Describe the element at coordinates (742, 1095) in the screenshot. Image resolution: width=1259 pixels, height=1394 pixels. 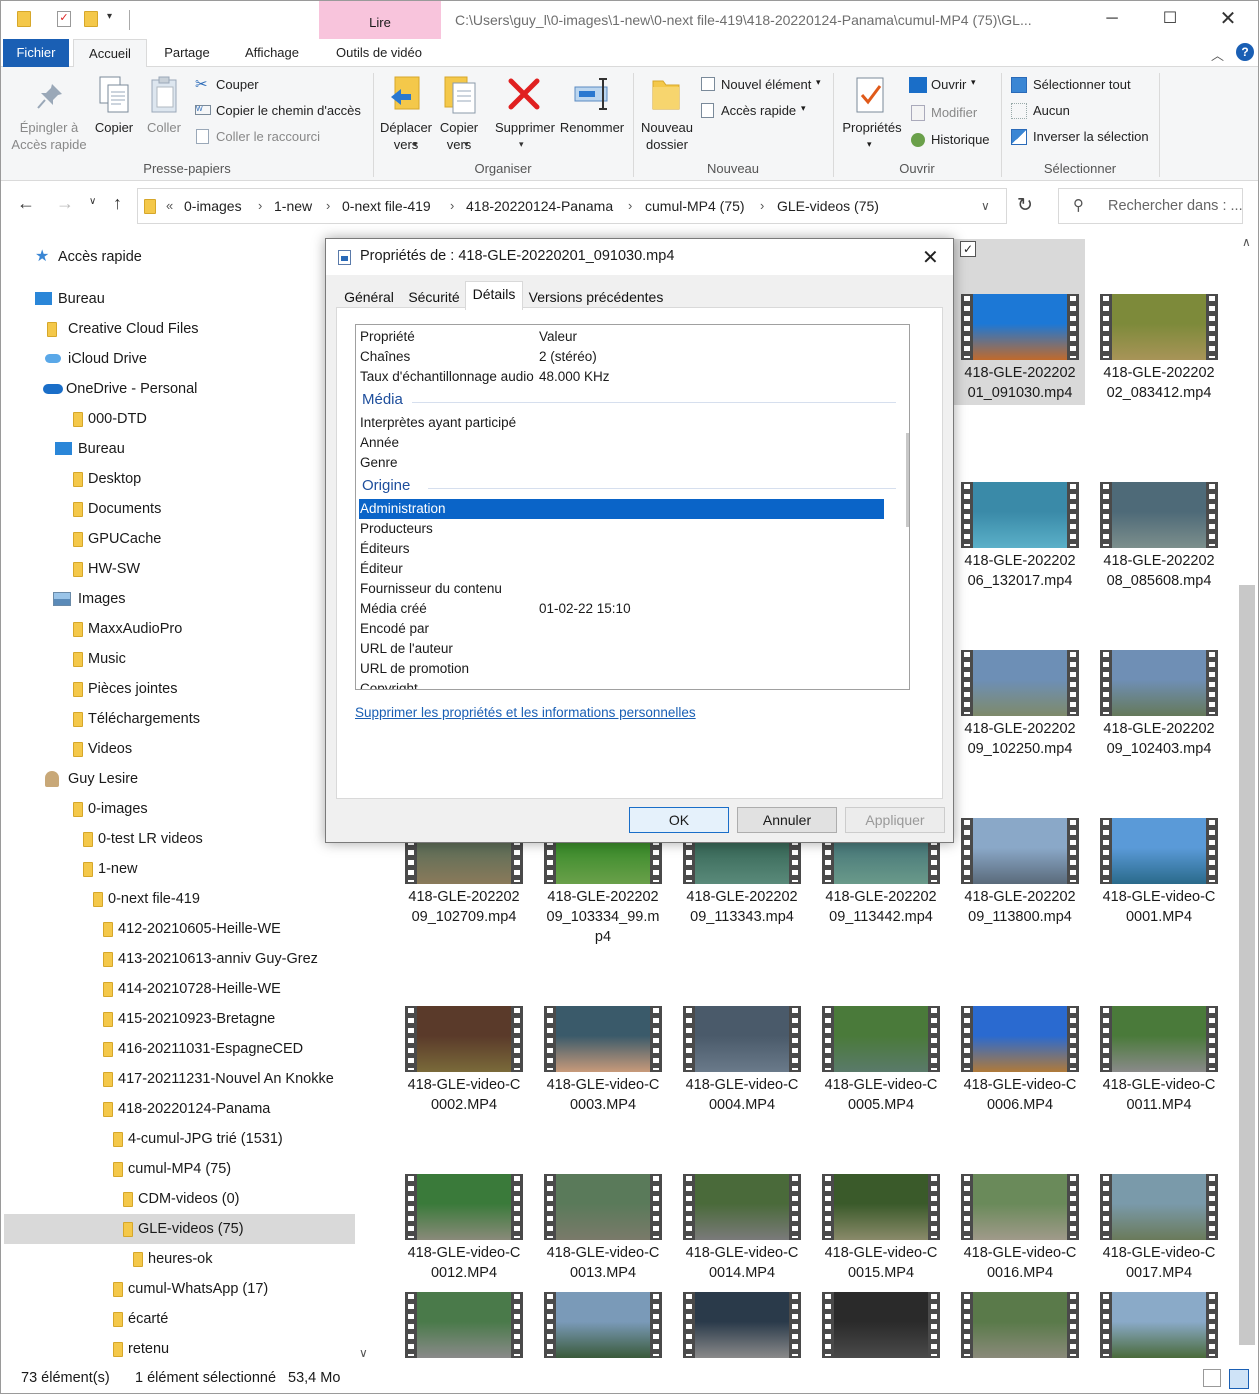
I see `file-name-label: 418-GLE-video-C 0004.MP4` at that location.